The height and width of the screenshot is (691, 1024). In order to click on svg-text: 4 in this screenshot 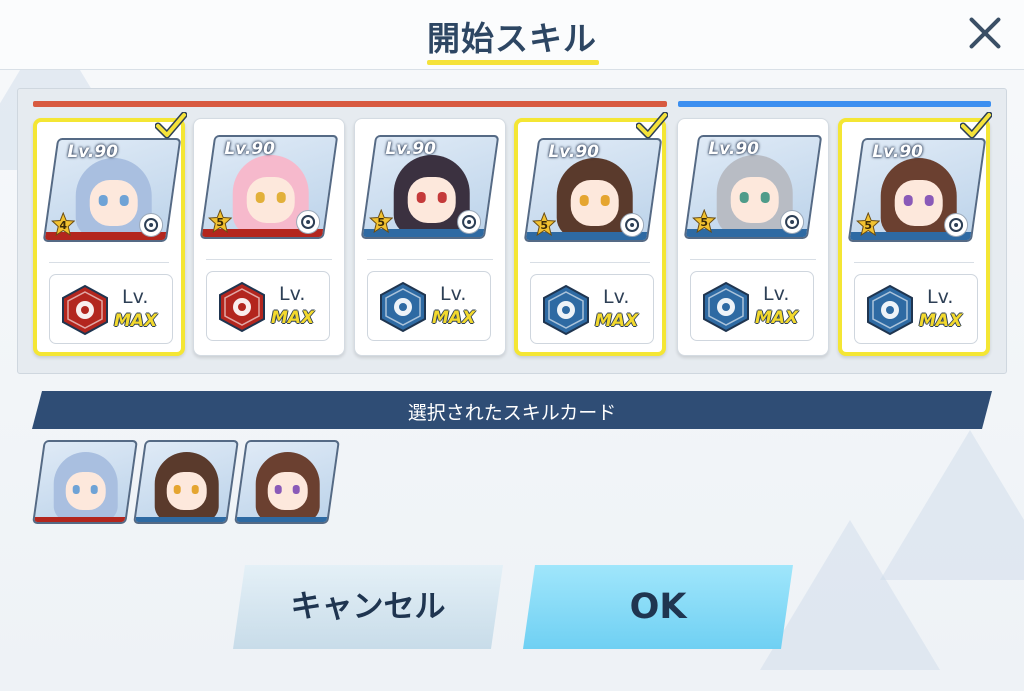, I will do `click(63, 225)`.